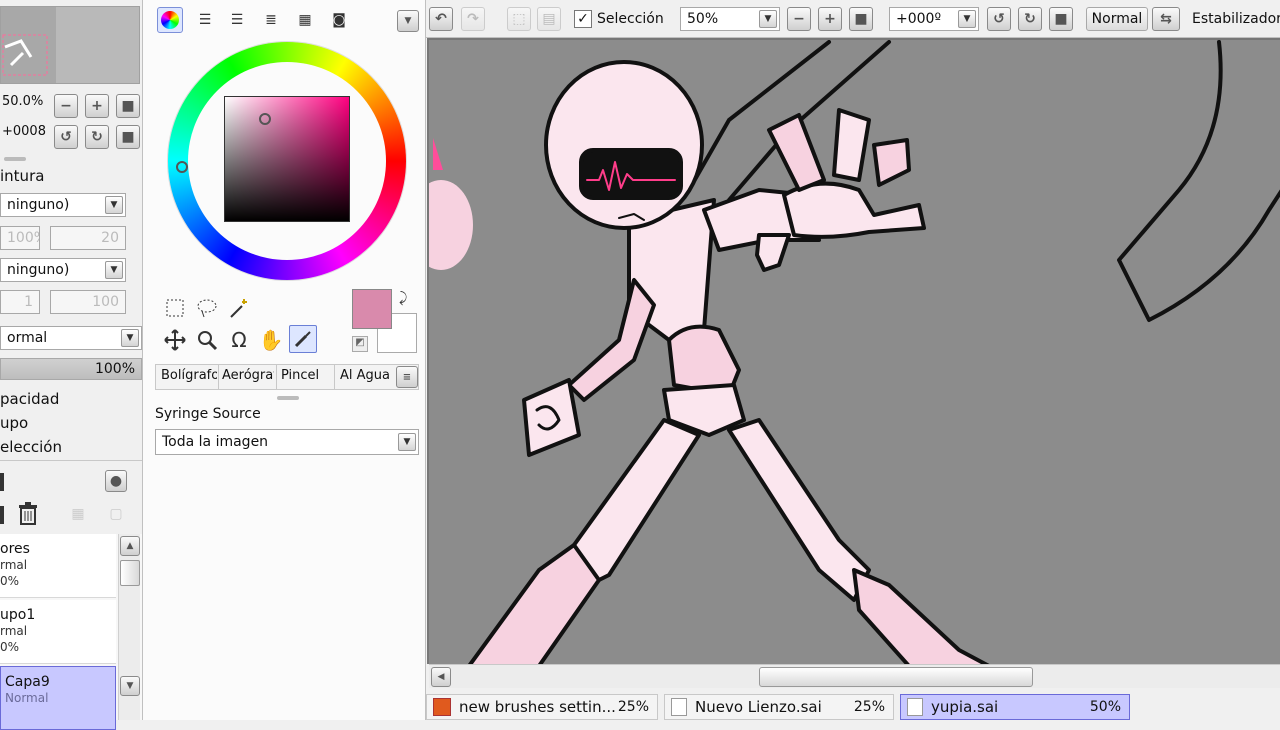 The image size is (1280, 730). I want to click on layer-item-selected: Capa9 Normal, so click(58, 698).